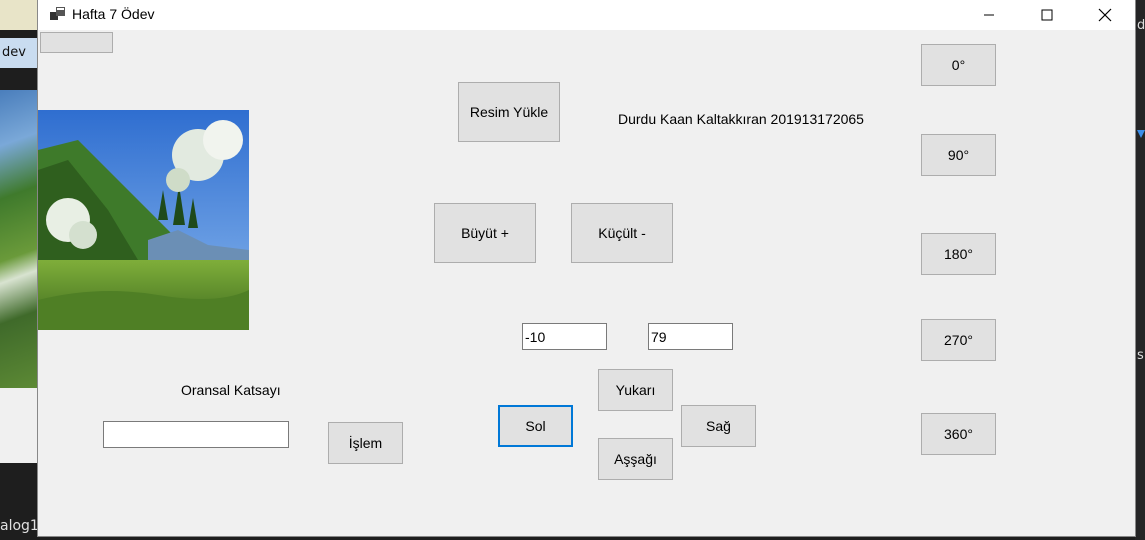 This screenshot has height=540, width=1145. Describe the element at coordinates (485, 233) in the screenshot. I see `zoom-in-button: Büyüt +` at that location.